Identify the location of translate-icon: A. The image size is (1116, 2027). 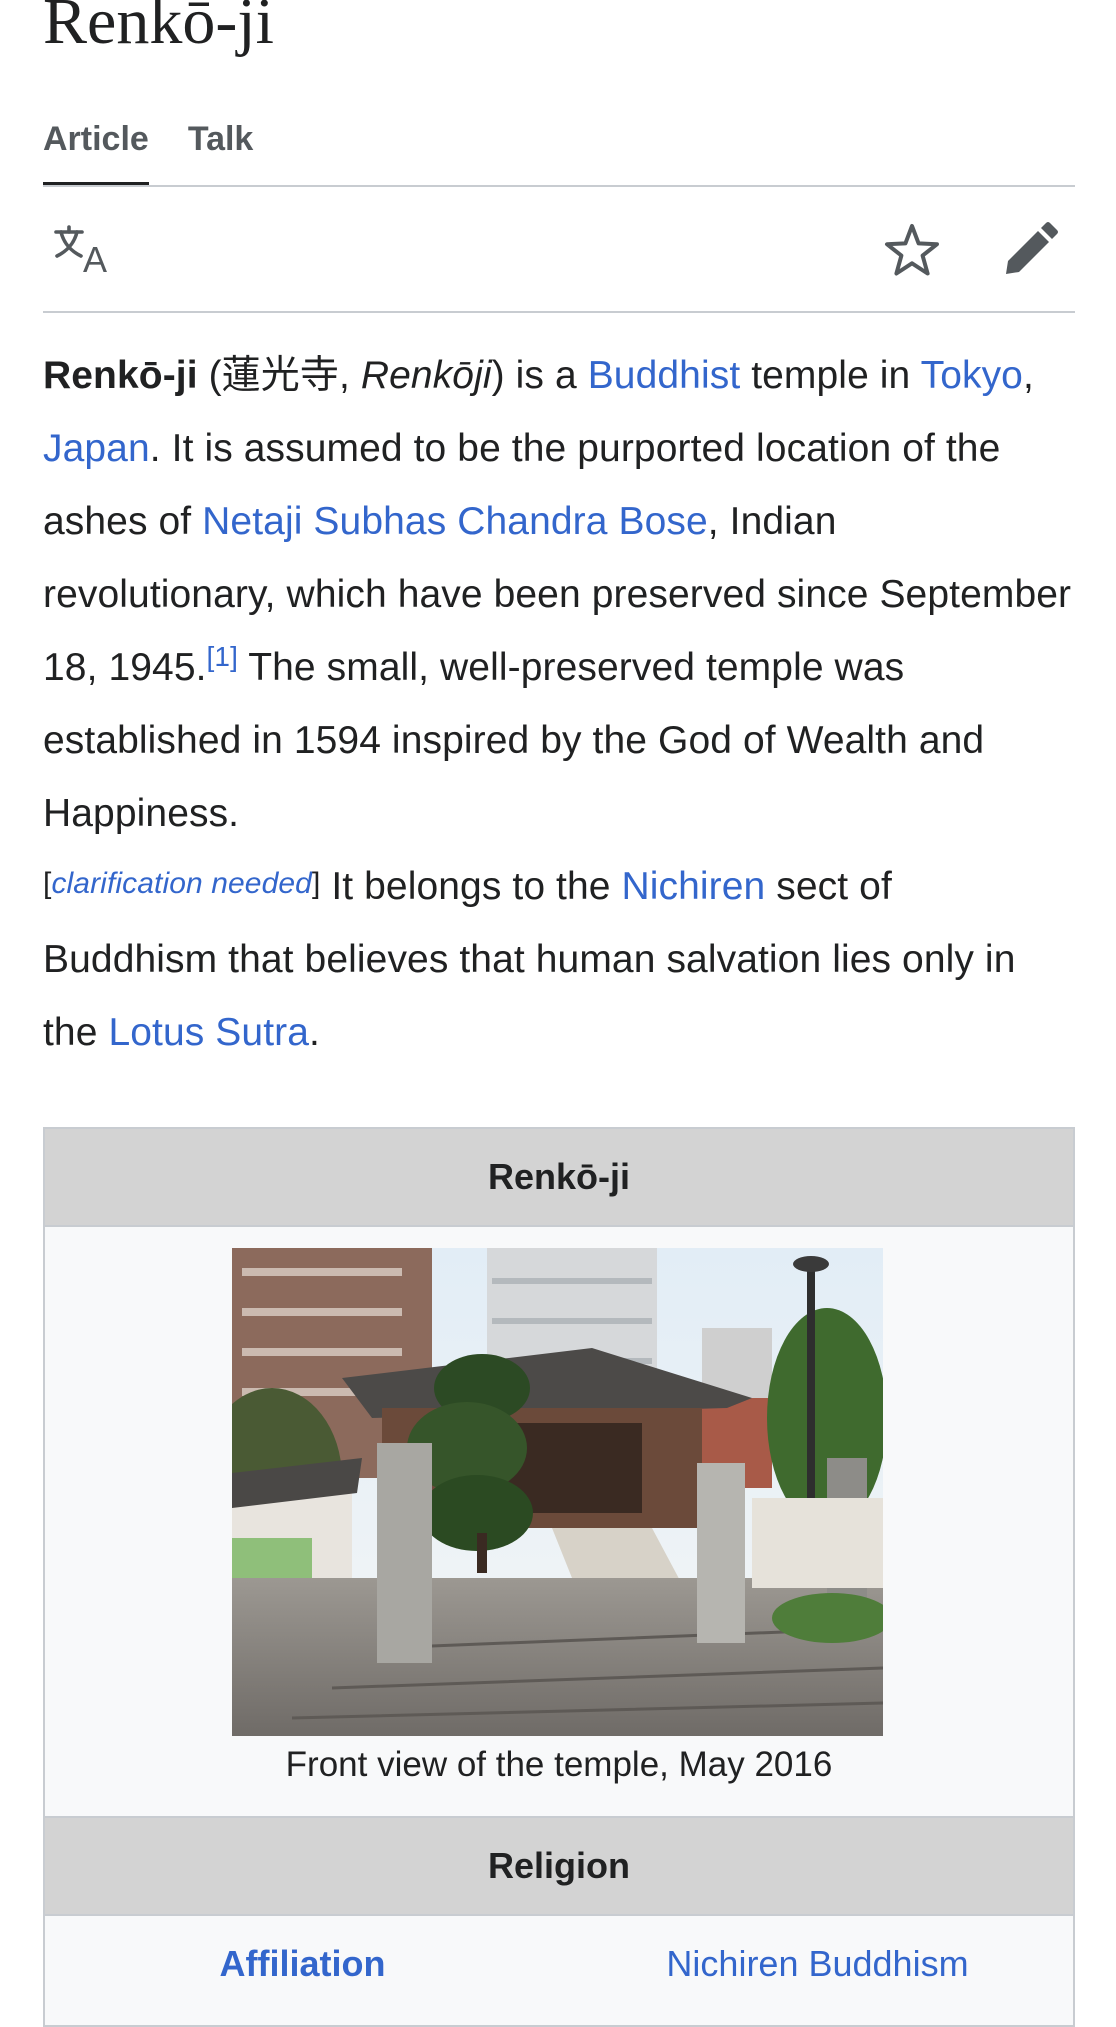
(84, 250).